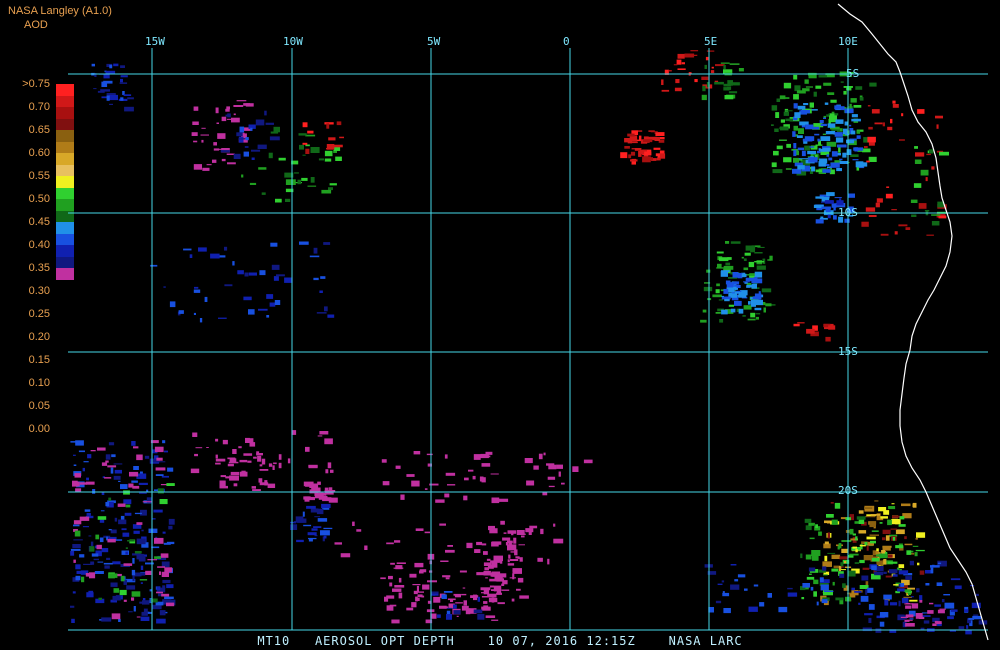 The height and width of the screenshot is (650, 1000). Describe the element at coordinates (501, 41) in the screenshot. I see `longitude-labels: 15W 10W 5W 0 5E 10E` at that location.